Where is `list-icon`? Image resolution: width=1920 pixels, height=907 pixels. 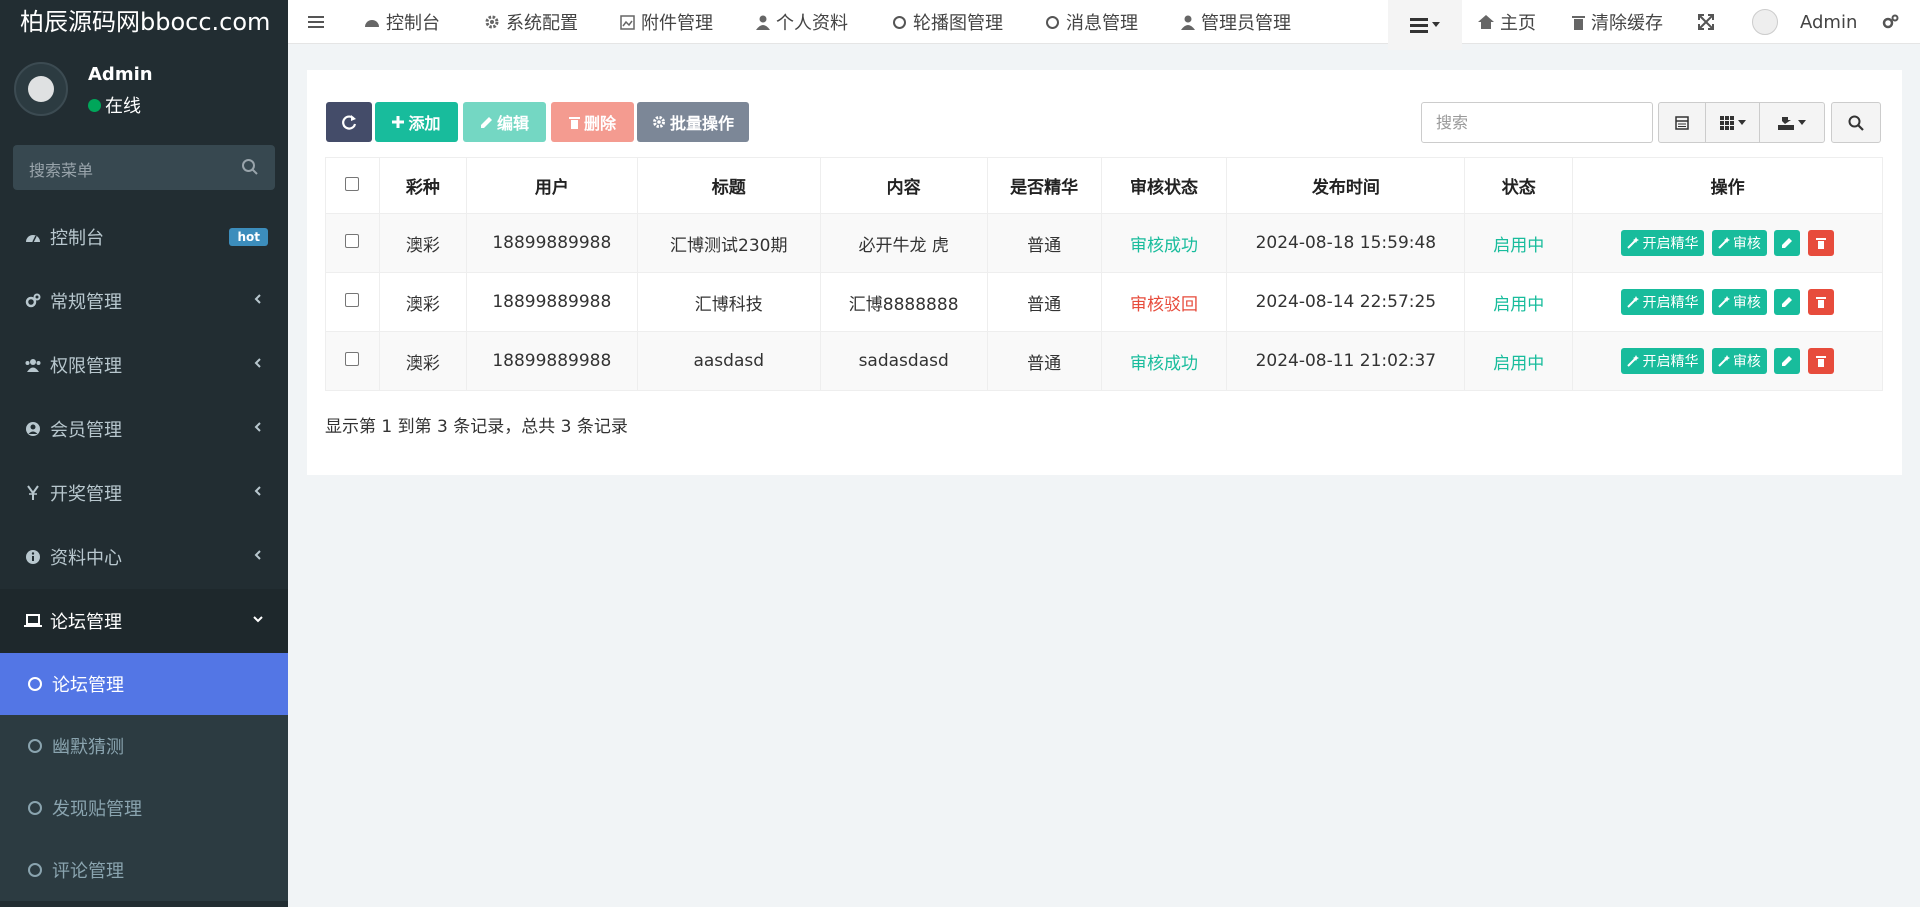 list-icon is located at coordinates (1419, 25).